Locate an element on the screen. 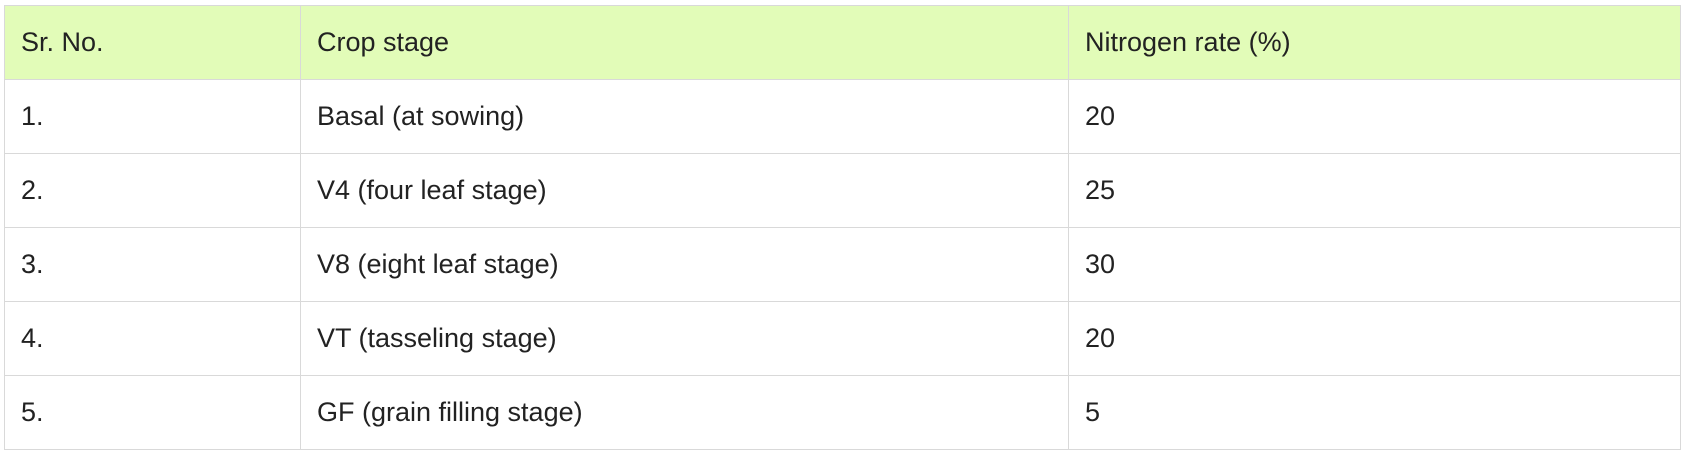 The width and height of the screenshot is (1684, 452). cell-nitrogen-rate: 30 is located at coordinates (1374, 264).